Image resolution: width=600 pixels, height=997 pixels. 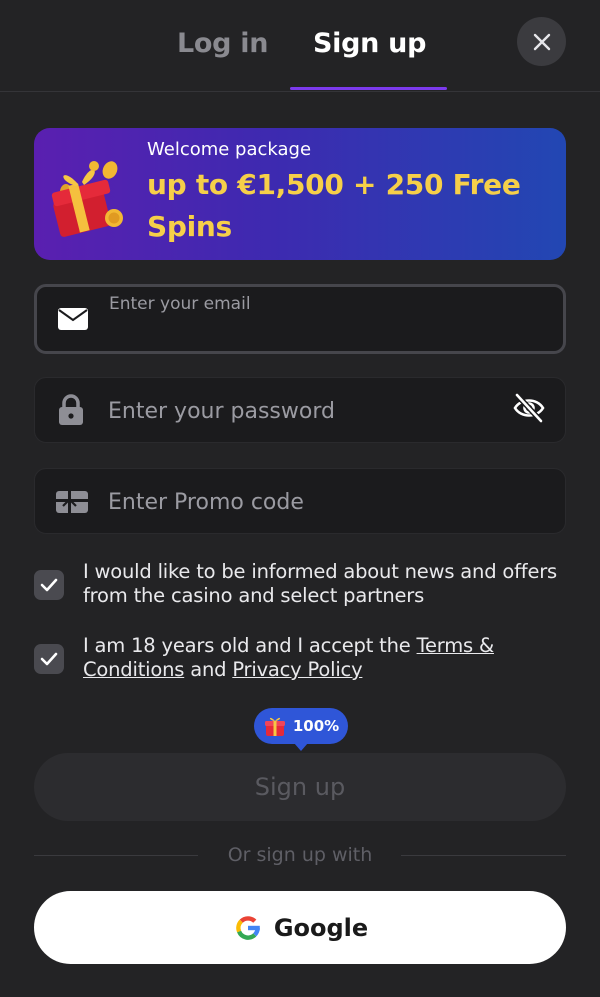 I want to click on google-signup-button: Google, so click(x=300, y=927).